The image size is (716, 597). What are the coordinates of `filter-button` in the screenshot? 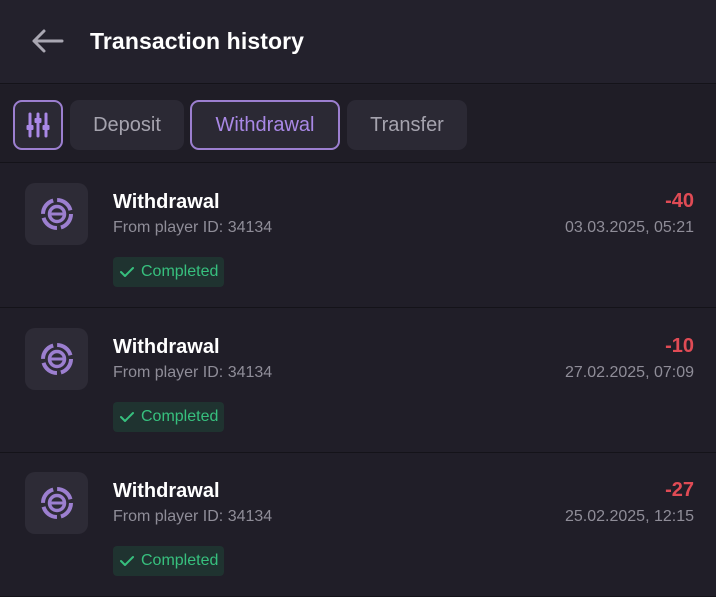 It's located at (38, 125).